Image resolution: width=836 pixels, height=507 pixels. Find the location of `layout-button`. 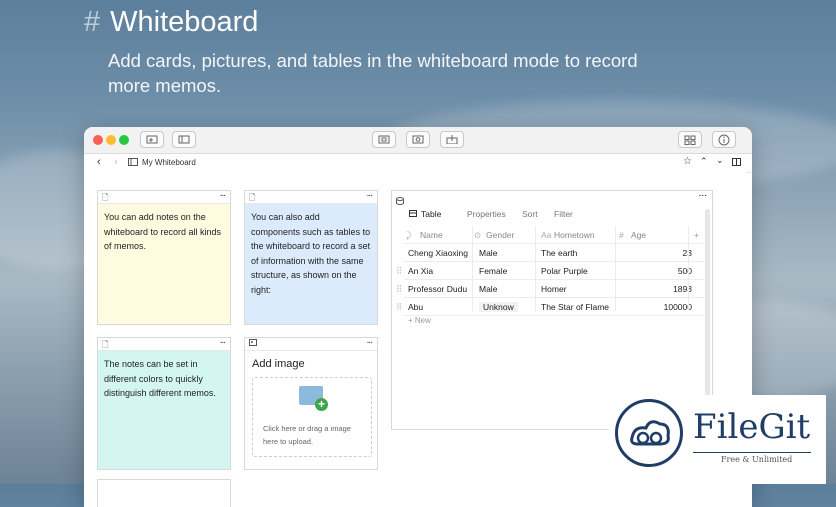

layout-button is located at coordinates (690, 139).